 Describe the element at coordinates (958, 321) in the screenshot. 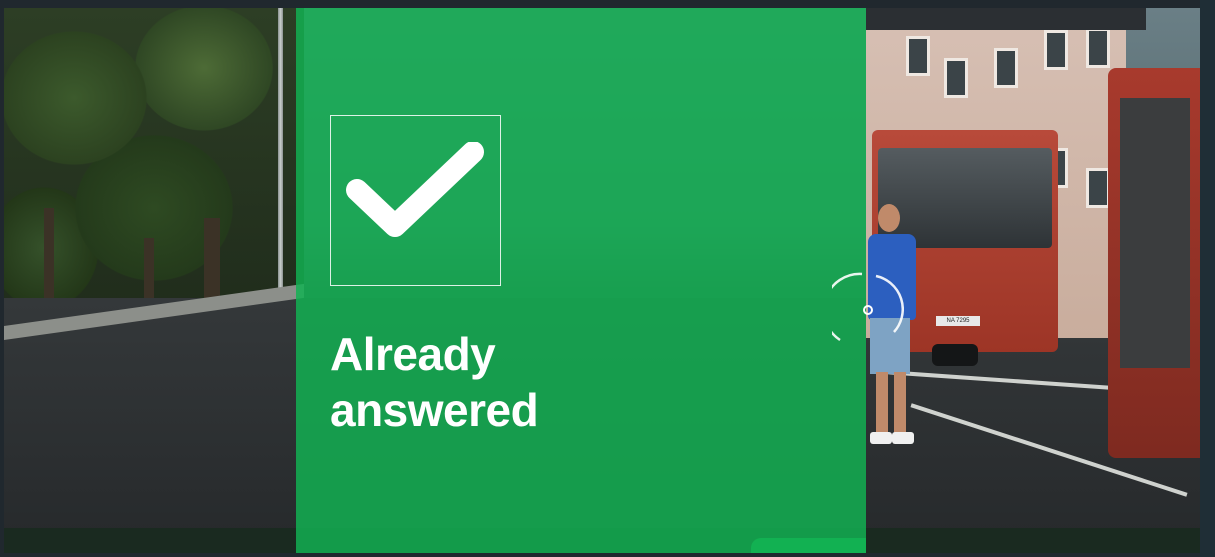

I see `bus-license-plate: NA 7295` at that location.